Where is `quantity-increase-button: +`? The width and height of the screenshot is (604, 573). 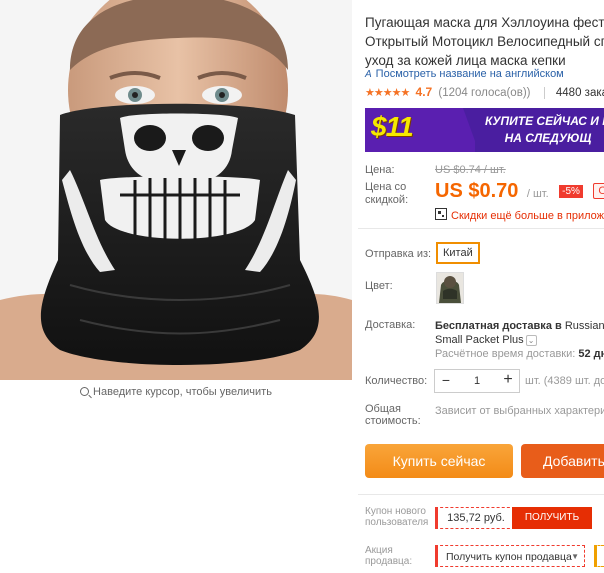 quantity-increase-button: + is located at coordinates (508, 381).